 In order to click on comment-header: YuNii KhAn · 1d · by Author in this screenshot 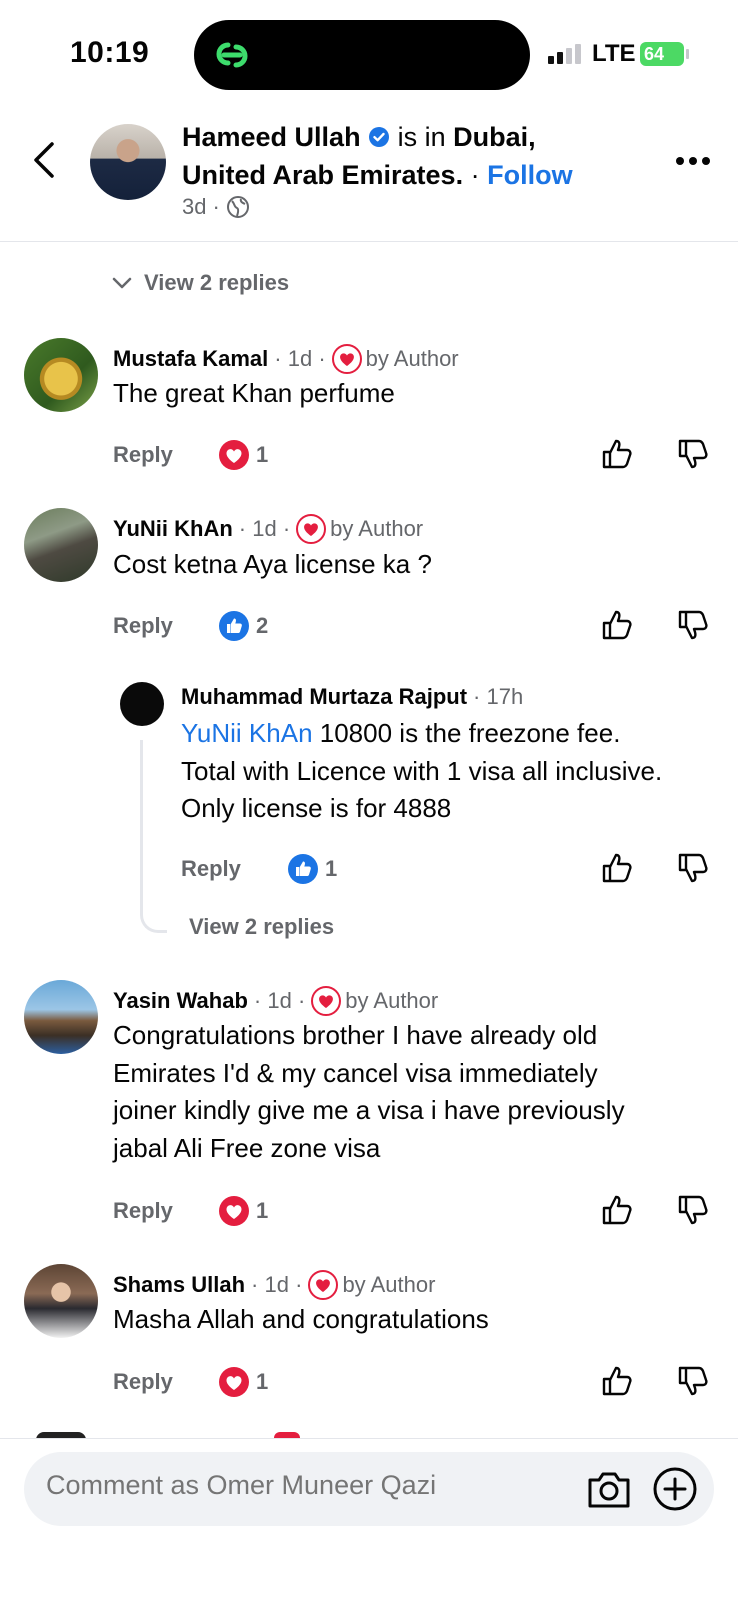, I will do `click(268, 529)`.